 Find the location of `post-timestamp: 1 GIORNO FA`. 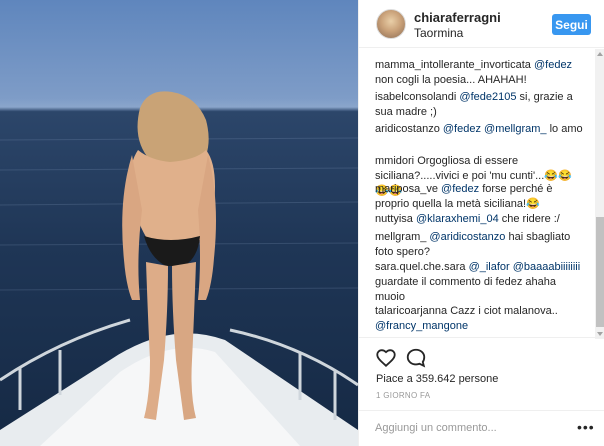

post-timestamp: 1 GIORNO FA is located at coordinates (403, 395).